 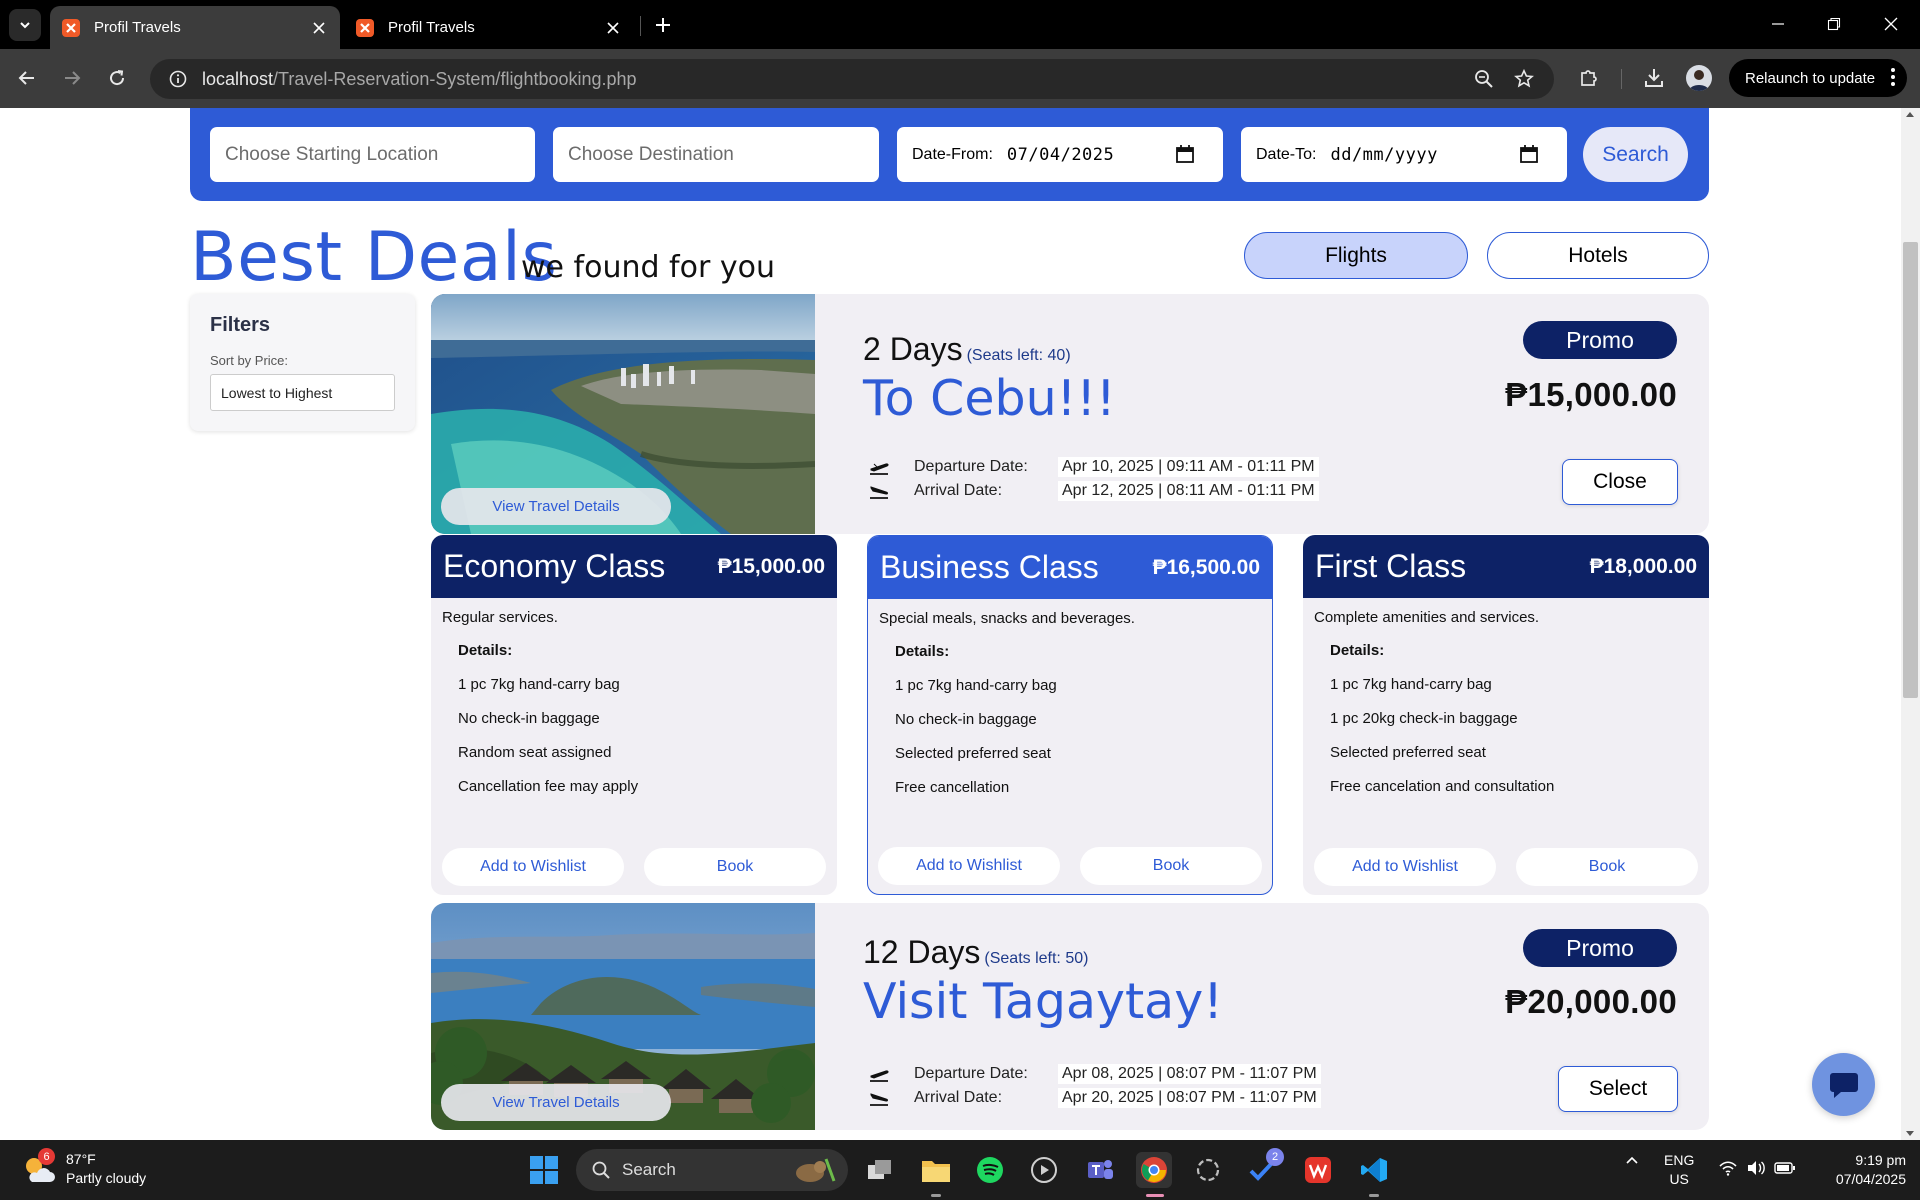 What do you see at coordinates (712, 1170) in the screenshot?
I see `taskbar-search: Search` at bounding box center [712, 1170].